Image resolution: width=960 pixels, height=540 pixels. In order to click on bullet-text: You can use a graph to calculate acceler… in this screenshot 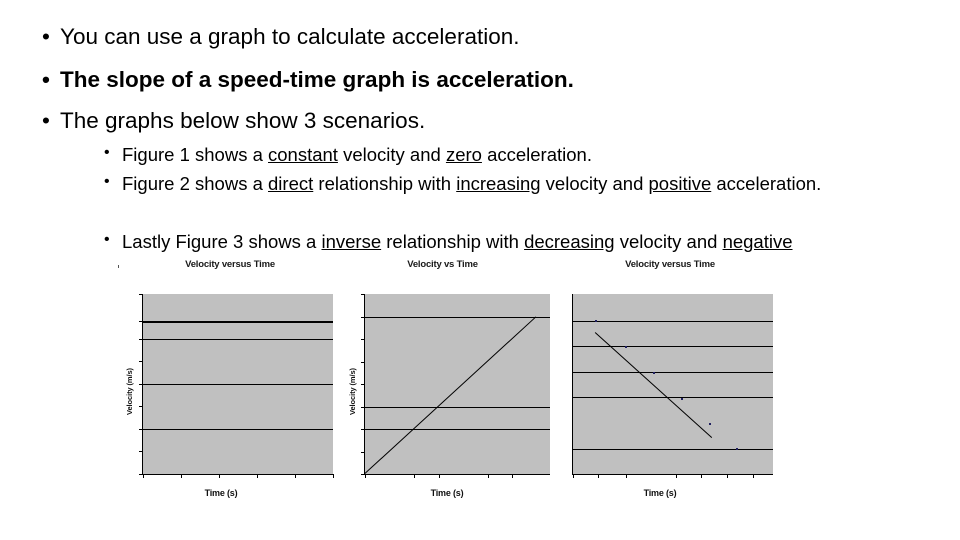, I will do `click(290, 36)`.